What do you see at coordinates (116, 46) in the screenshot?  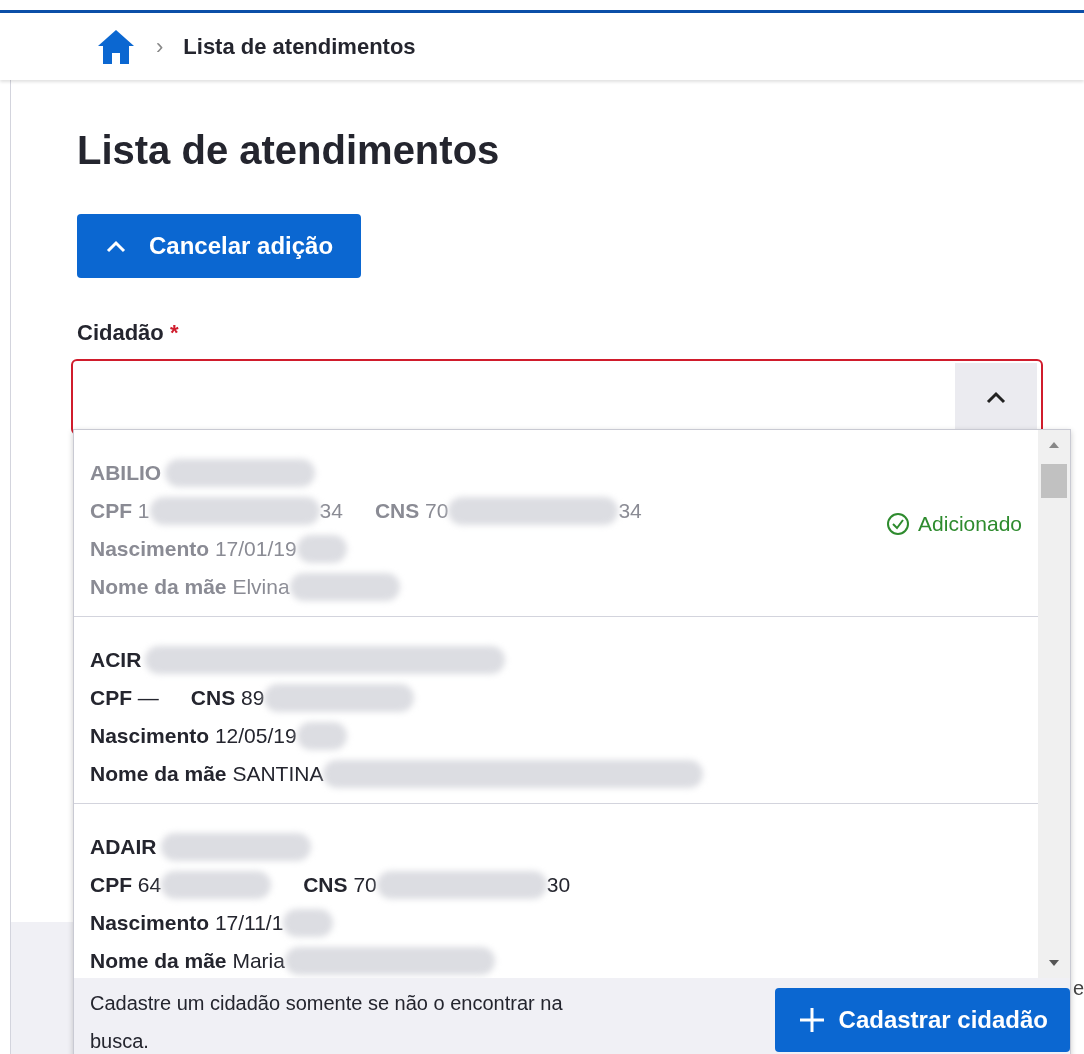 I see `home-icon` at bounding box center [116, 46].